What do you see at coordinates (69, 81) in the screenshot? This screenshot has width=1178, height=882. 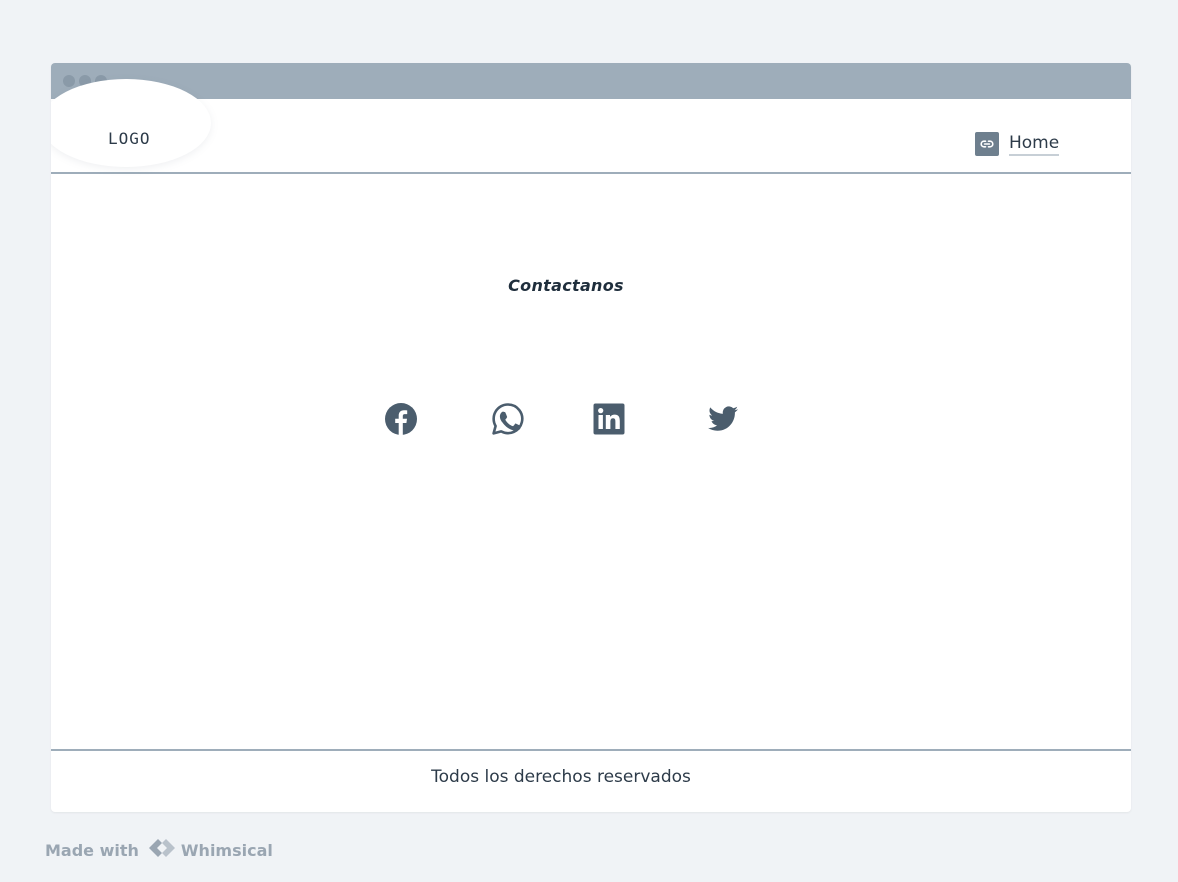 I see `window-dot` at bounding box center [69, 81].